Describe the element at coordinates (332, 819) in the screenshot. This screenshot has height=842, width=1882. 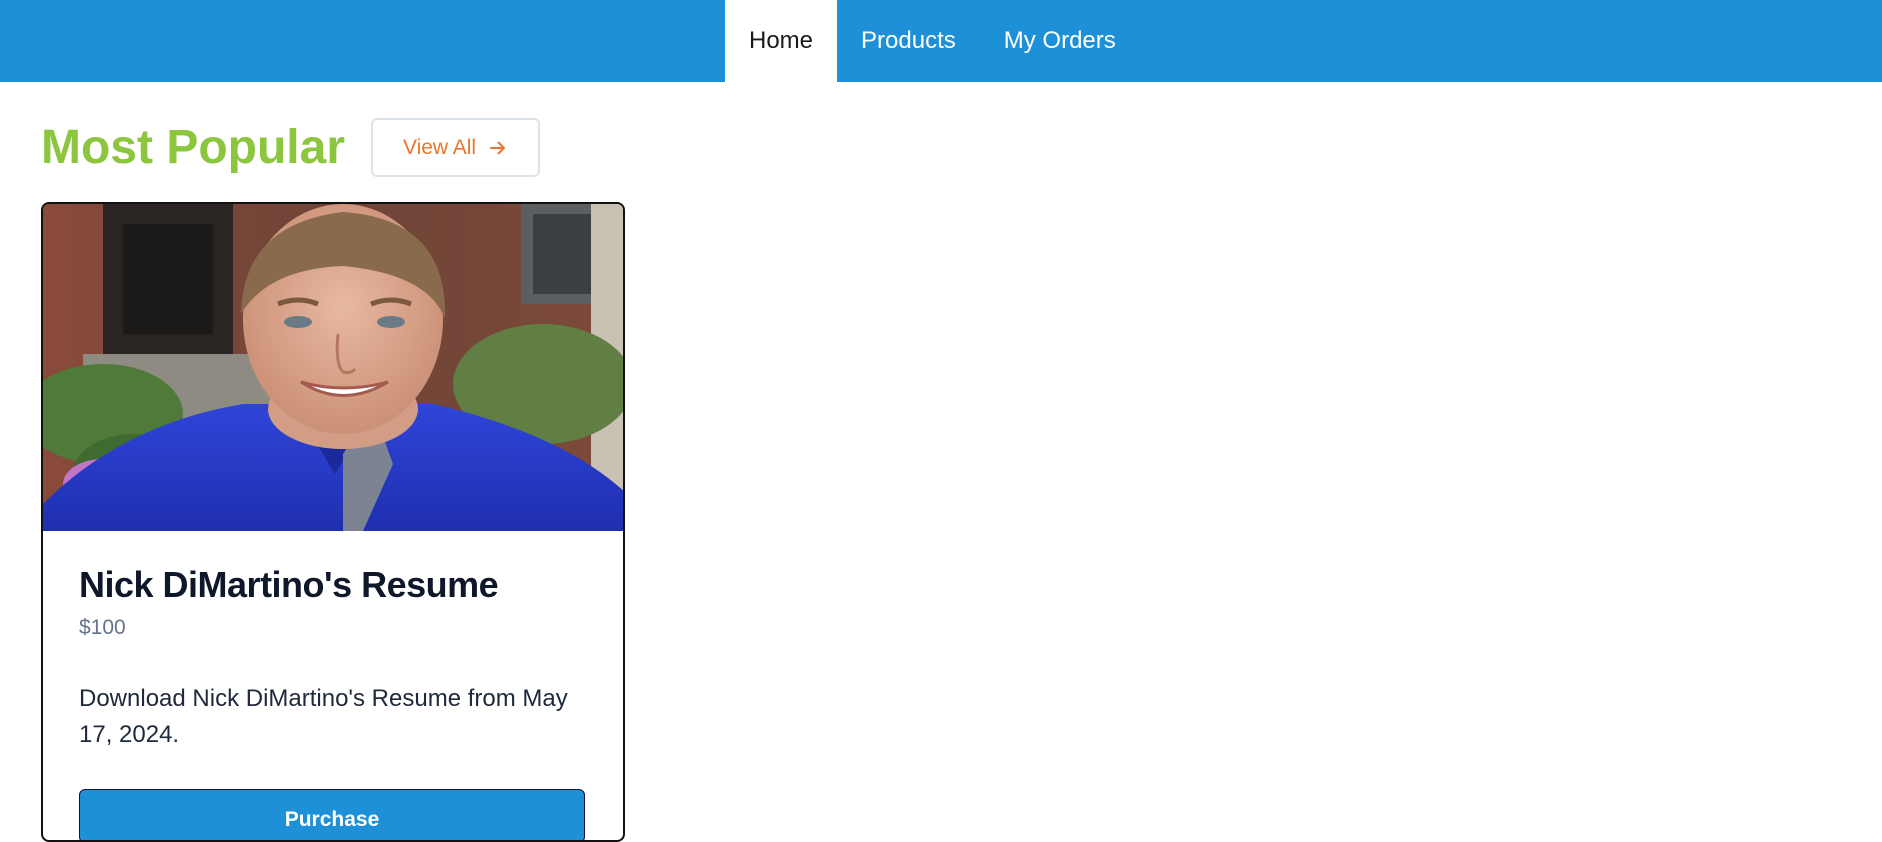
I see `purchase-label: Purchase` at that location.